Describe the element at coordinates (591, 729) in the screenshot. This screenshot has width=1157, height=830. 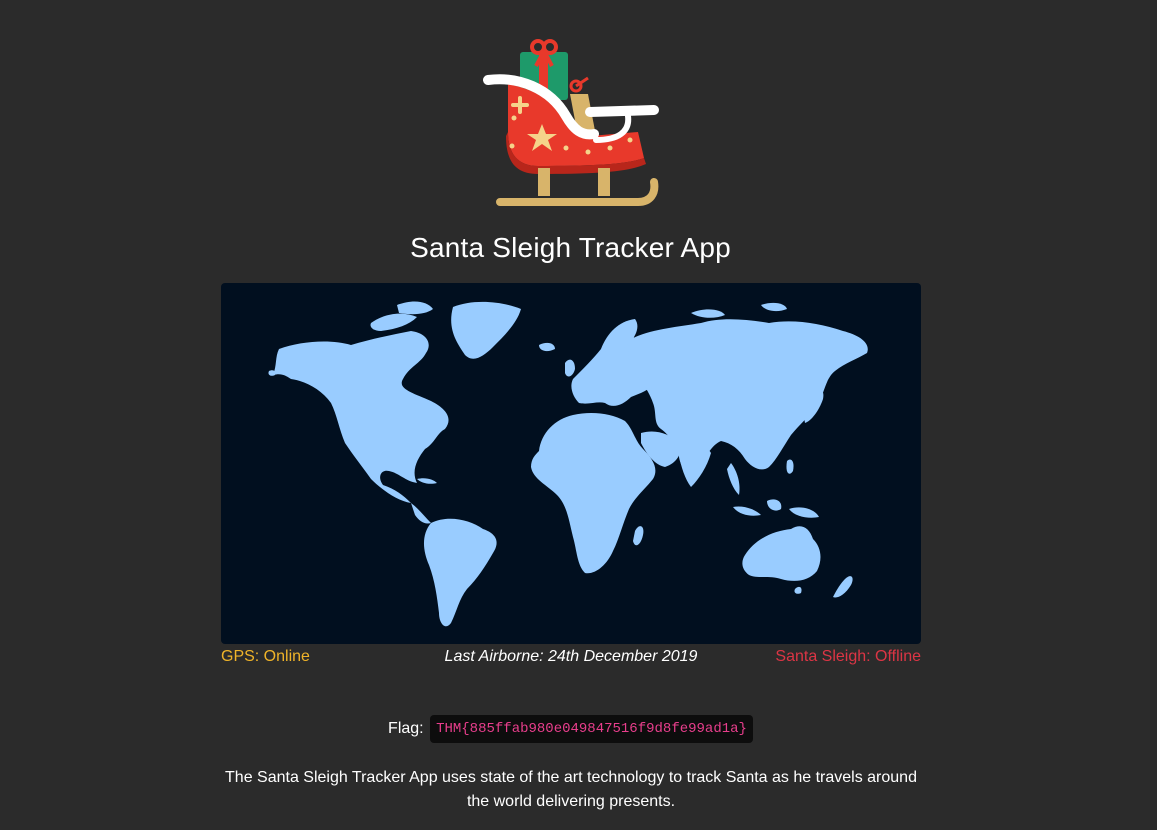
I see `flag-value: THM{885ffab980e049847516f9d8fe99ad1a}` at that location.